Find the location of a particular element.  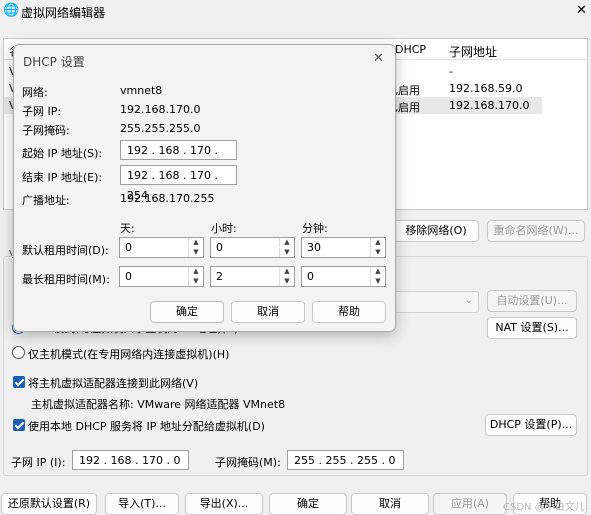

default-lease-hours-value: 0 is located at coordinates (219, 247).